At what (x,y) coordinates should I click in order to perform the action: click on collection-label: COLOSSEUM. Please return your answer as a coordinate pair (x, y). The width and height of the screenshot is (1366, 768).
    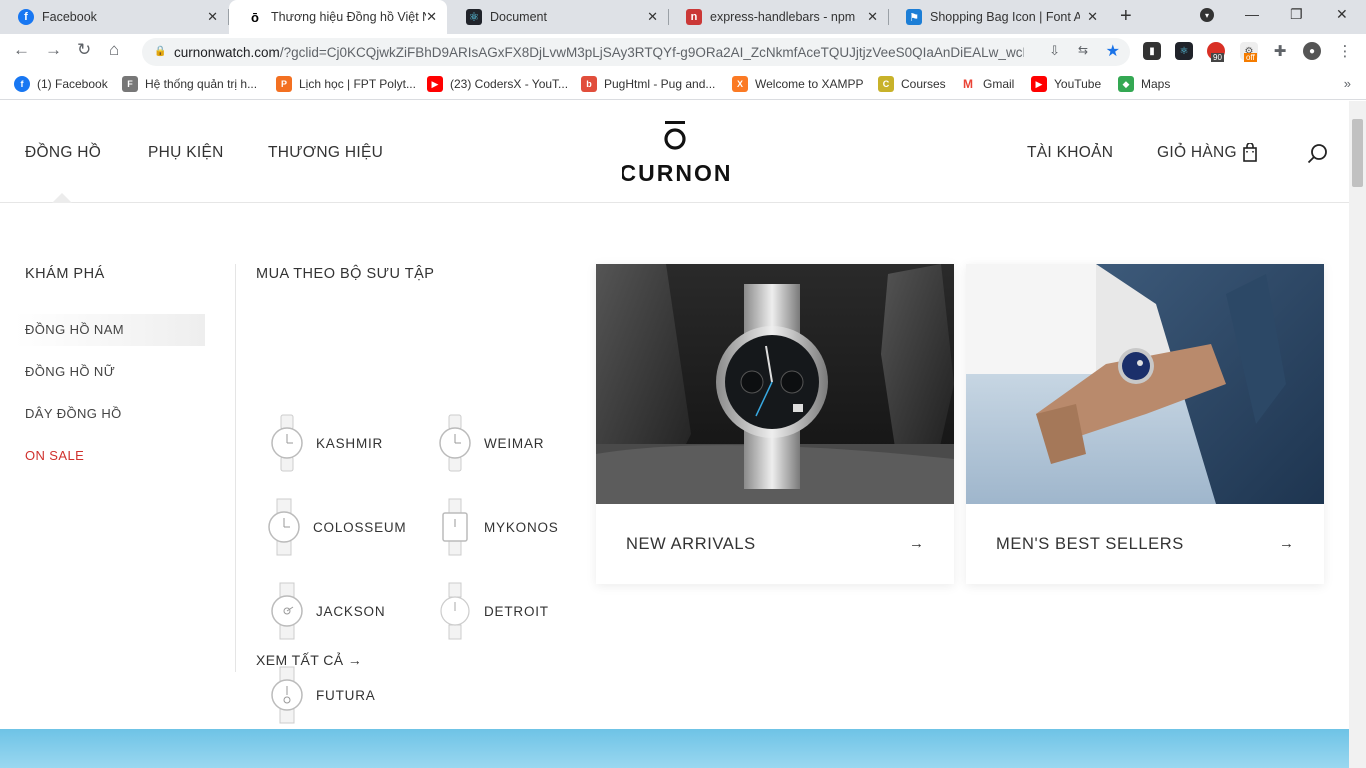
    Looking at the image, I should click on (360, 527).